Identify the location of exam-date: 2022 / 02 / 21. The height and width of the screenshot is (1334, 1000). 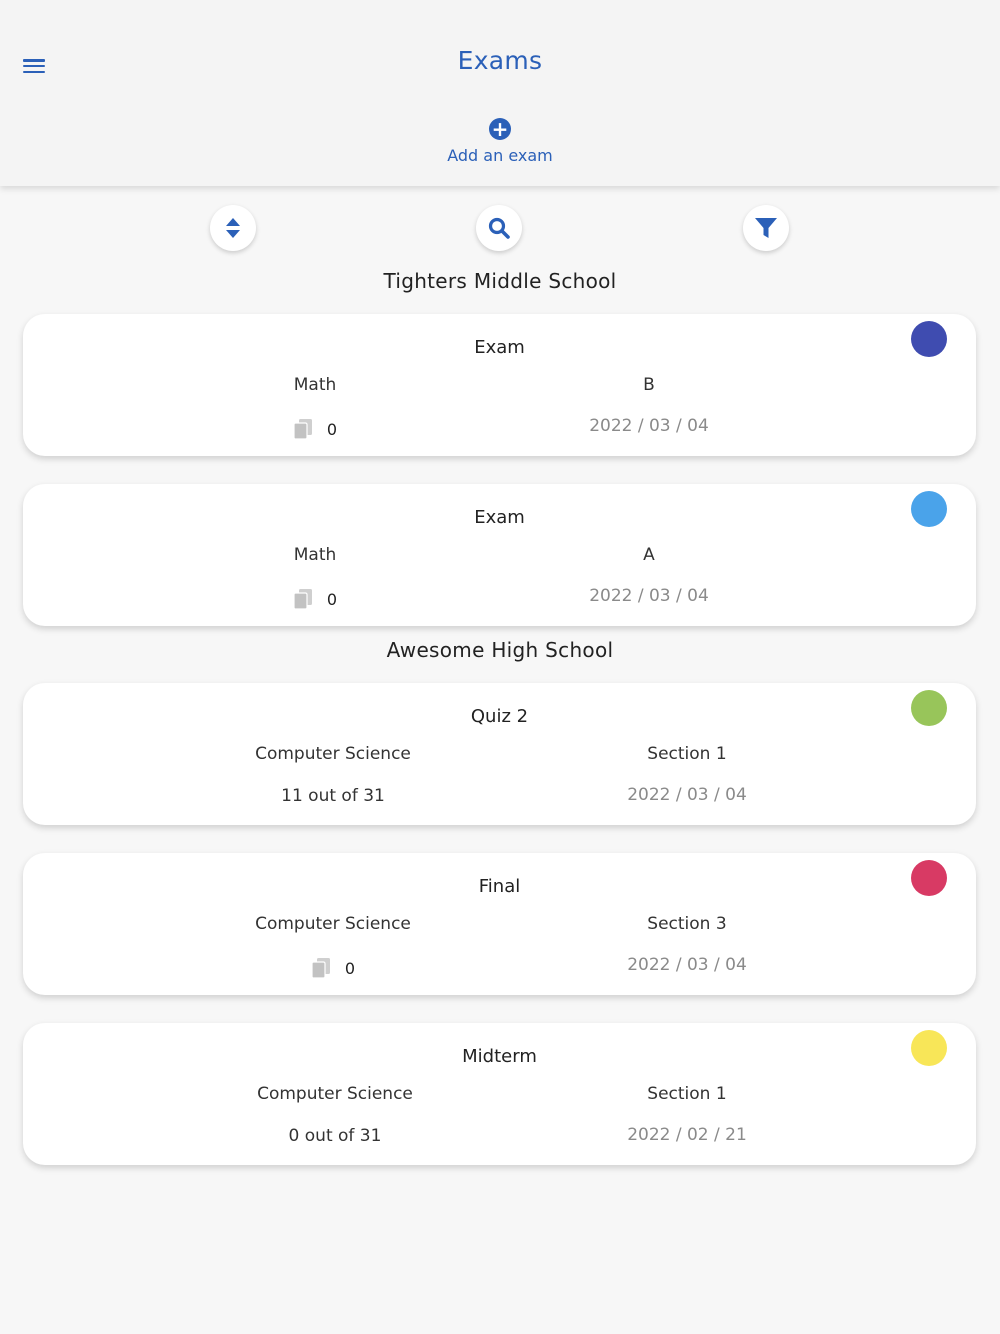
(687, 1135).